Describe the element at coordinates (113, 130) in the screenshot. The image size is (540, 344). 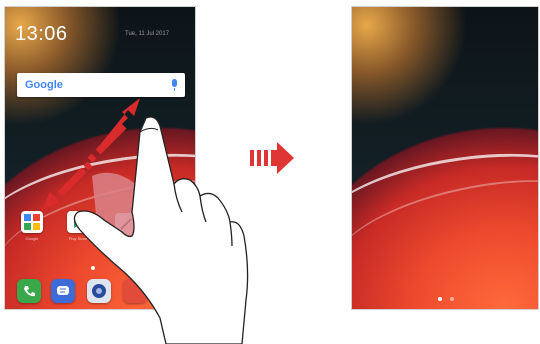
I see `arrow-up-right` at that location.